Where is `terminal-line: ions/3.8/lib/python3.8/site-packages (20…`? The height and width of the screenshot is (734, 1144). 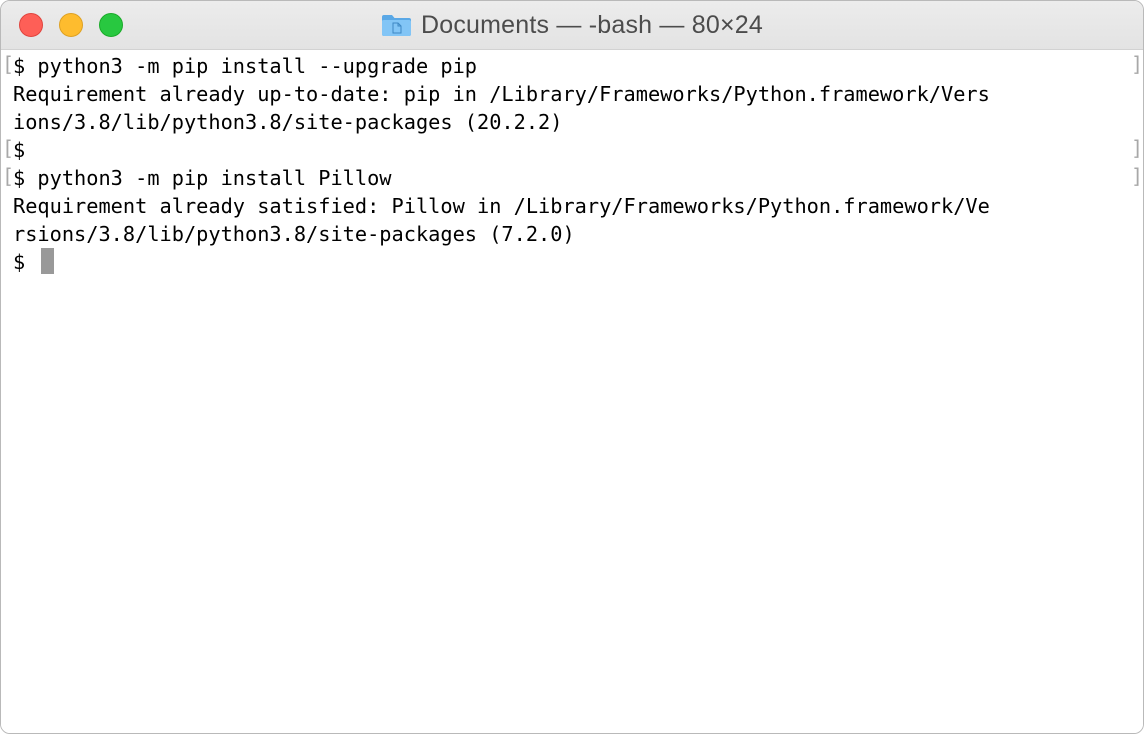 terminal-line: ions/3.8/lib/python3.8/site-packages (20… is located at coordinates (288, 122).